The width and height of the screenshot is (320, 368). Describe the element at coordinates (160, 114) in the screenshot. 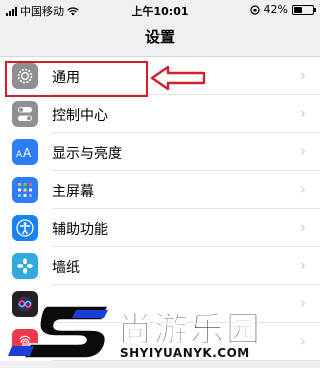

I see `settings-item-control-center: 控制中心 ›` at that location.